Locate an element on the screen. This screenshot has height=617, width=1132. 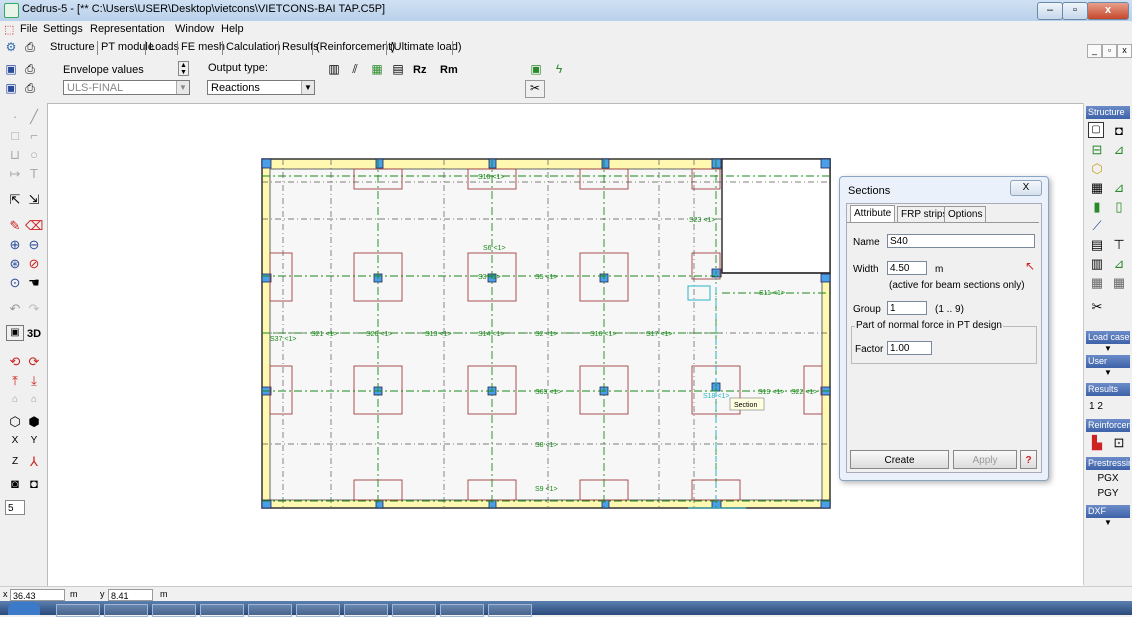
grid-edit-icon: ▦ is located at coordinates (1119, 282).